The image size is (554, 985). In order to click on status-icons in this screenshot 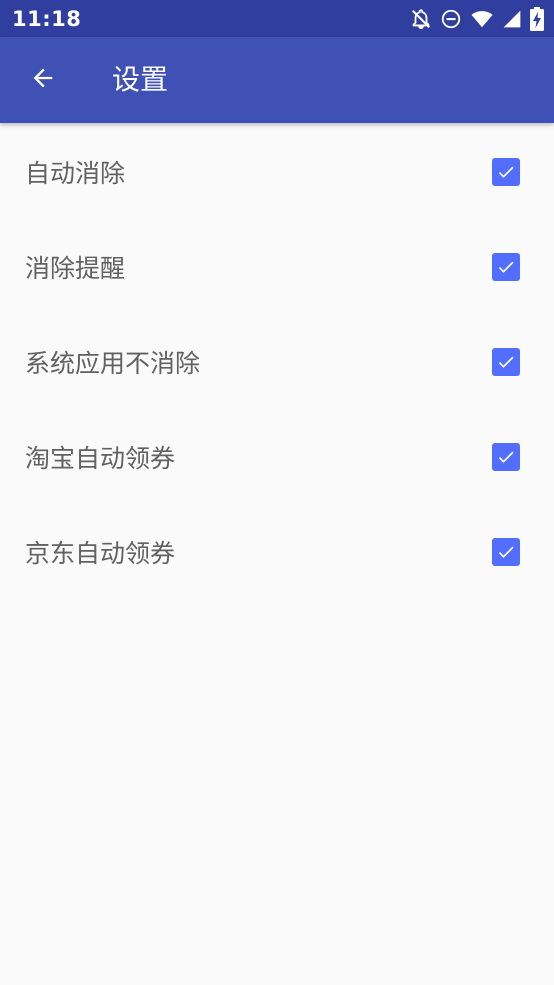, I will do `click(477, 18)`.